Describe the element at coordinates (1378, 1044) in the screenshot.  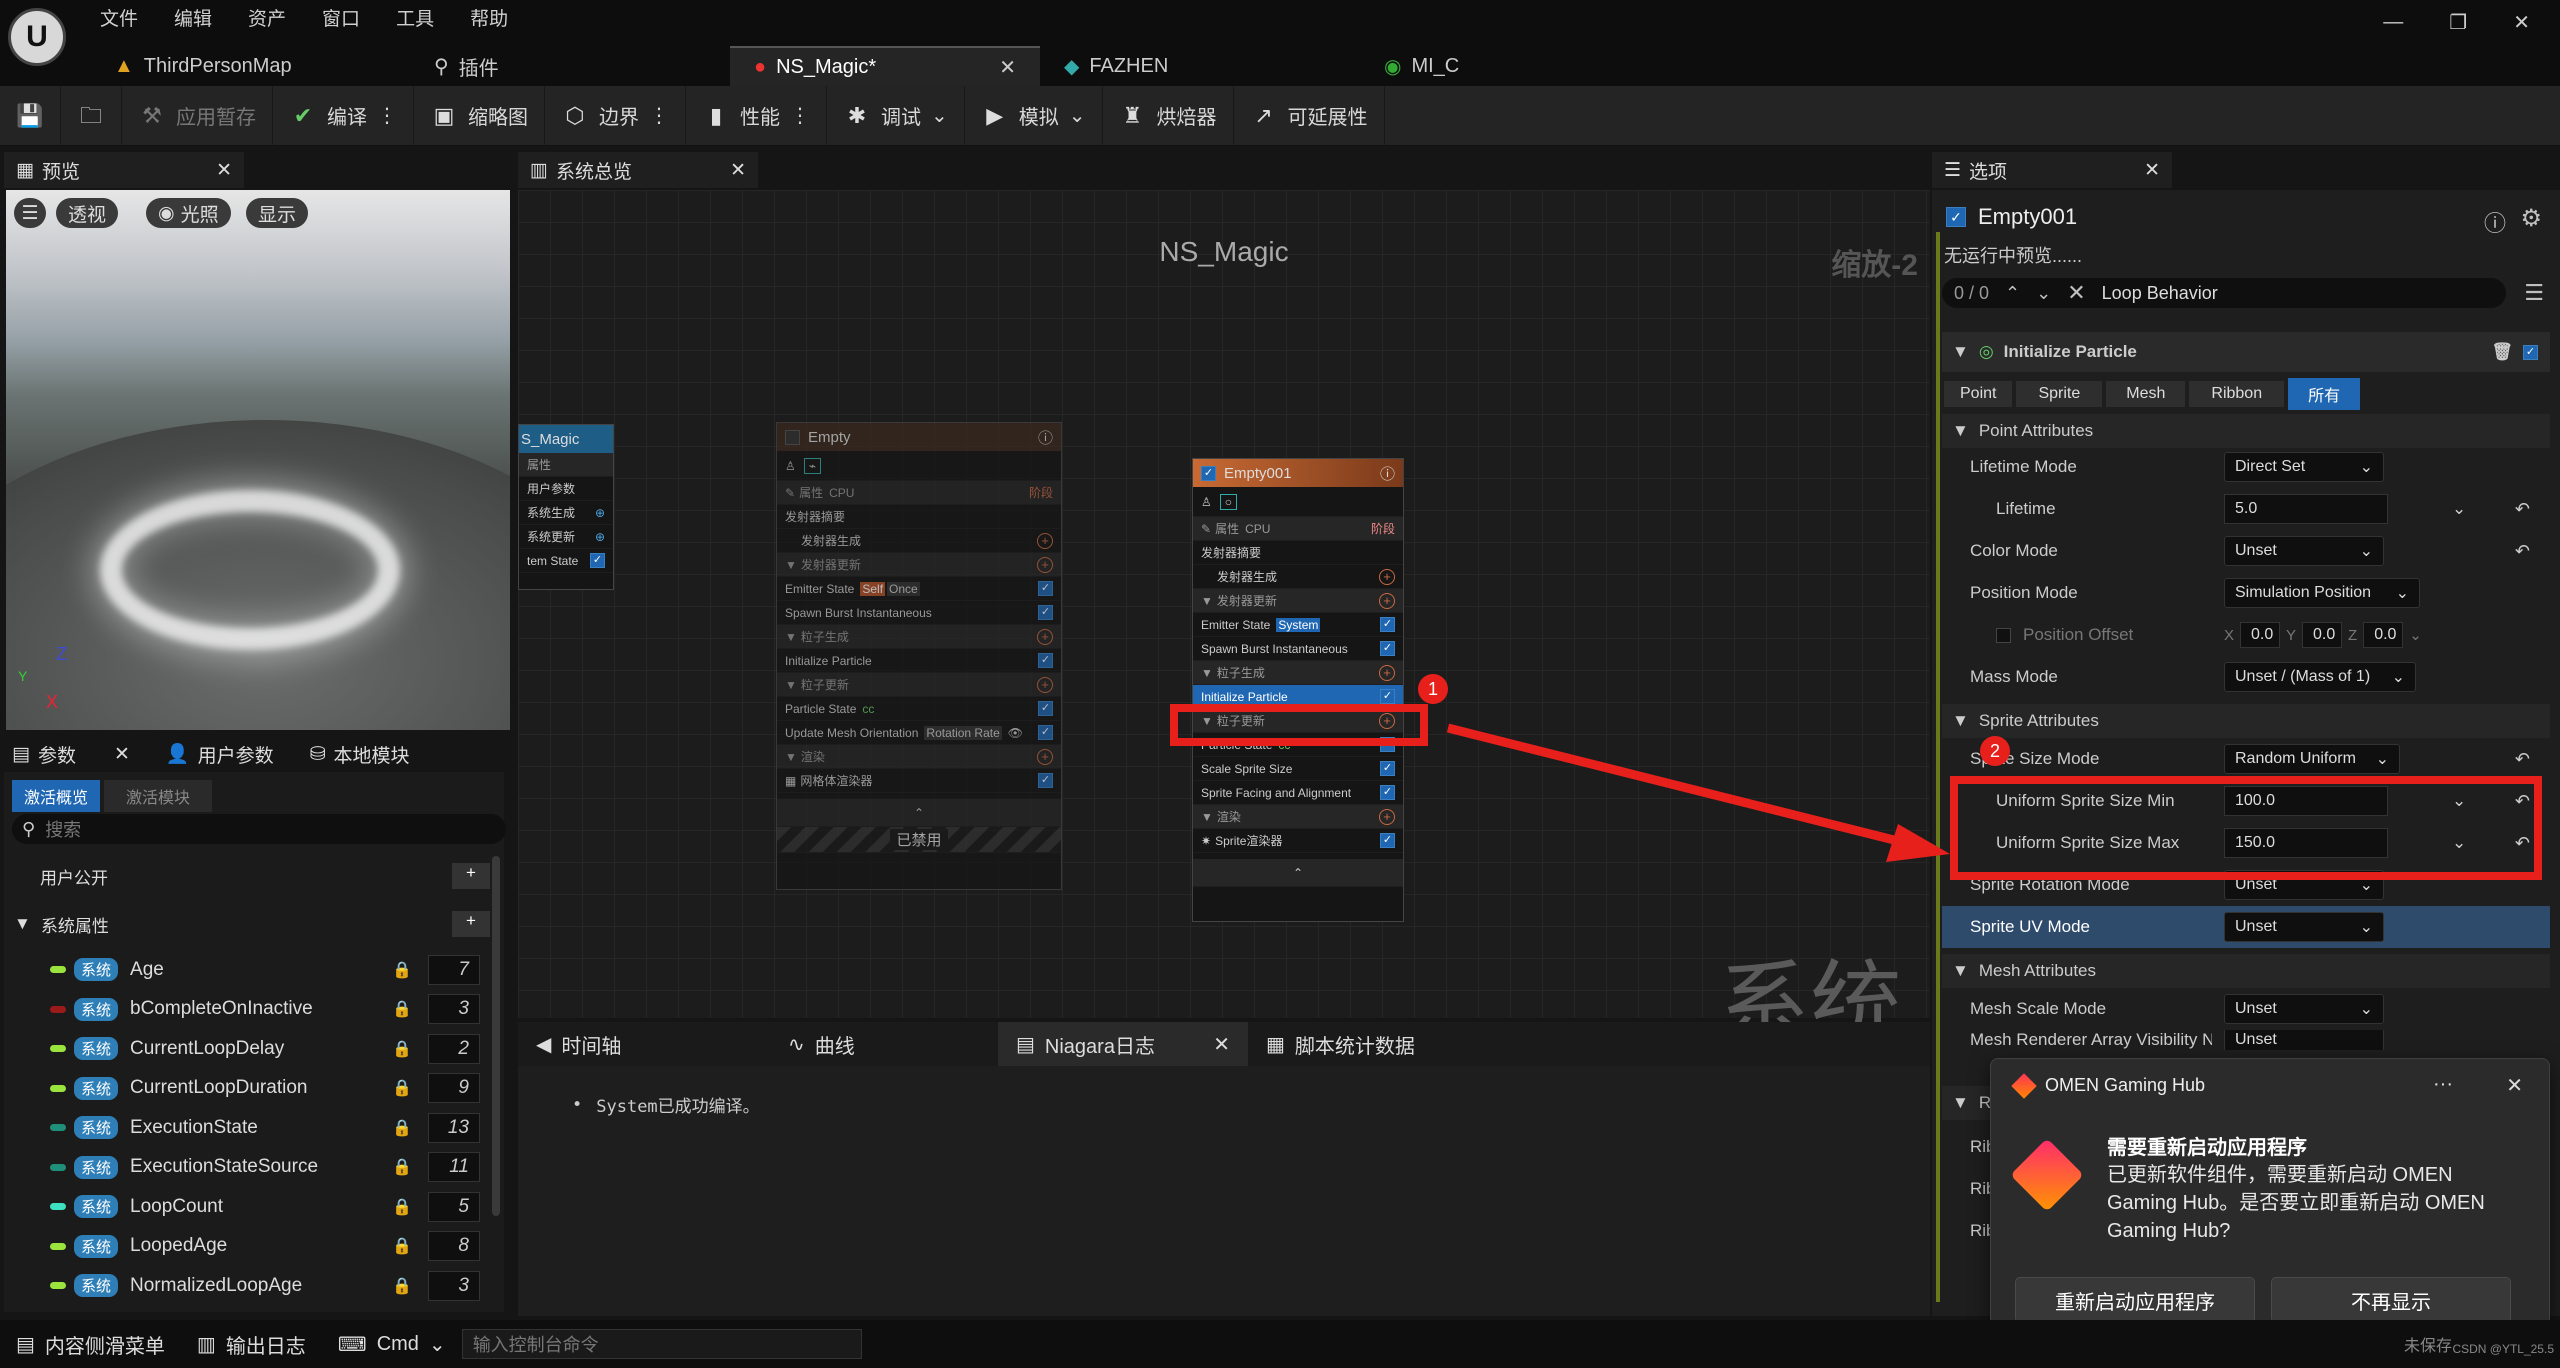
I see `tab-script-stats: ▦ 脚本统计数据` at that location.